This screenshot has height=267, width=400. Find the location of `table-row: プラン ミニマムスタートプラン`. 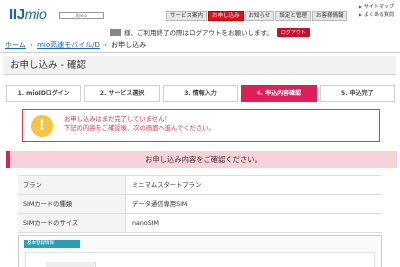

table-row: プラン ミニマムスタートプラン is located at coordinates (200, 185).